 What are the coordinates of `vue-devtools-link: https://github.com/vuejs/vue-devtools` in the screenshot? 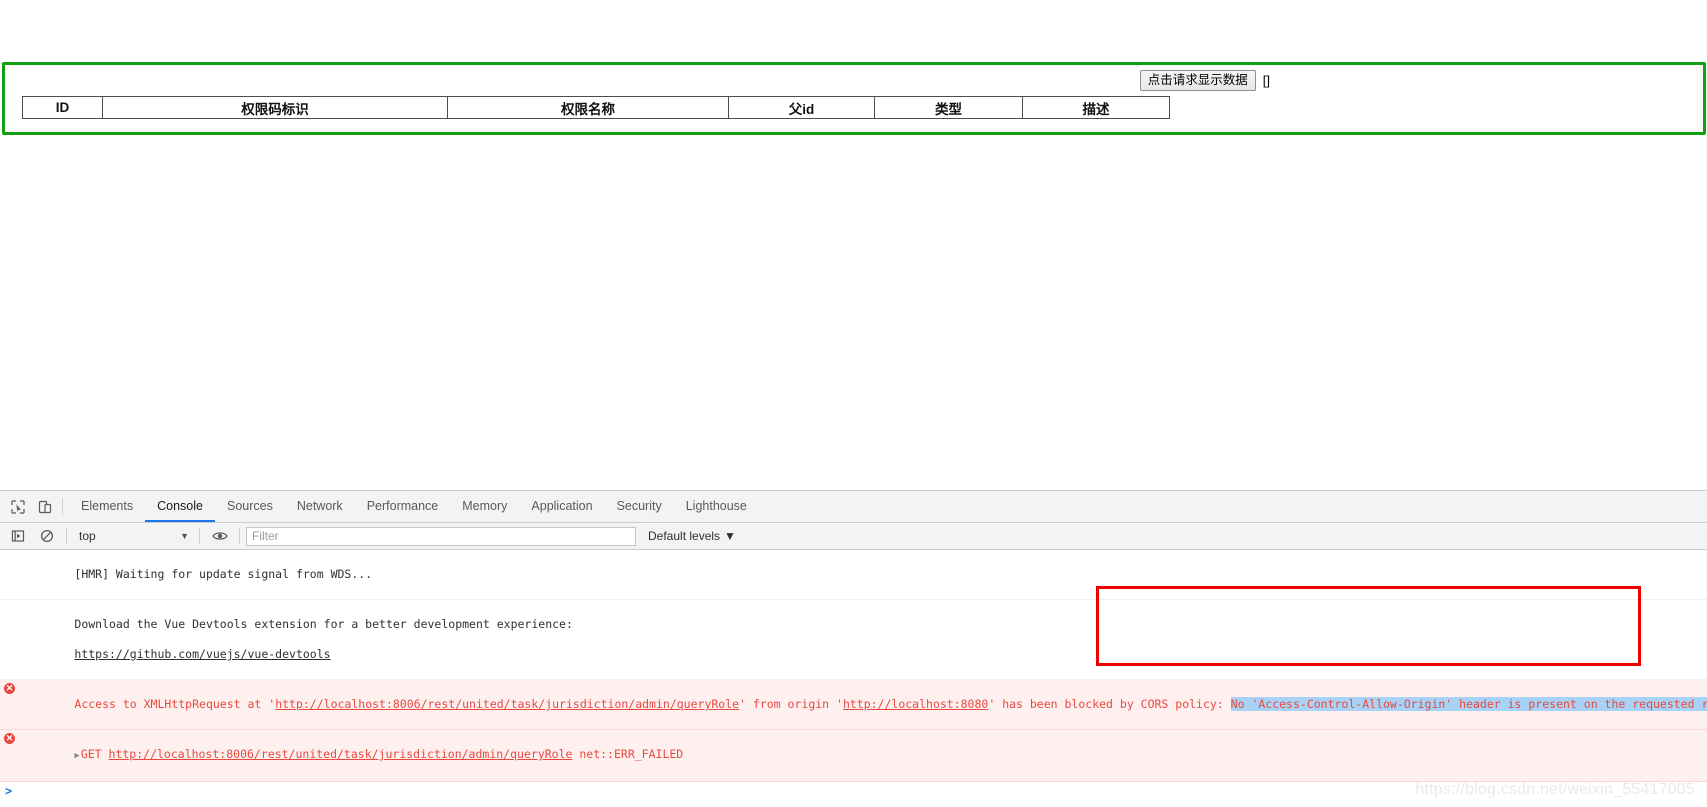 It's located at (202, 654).